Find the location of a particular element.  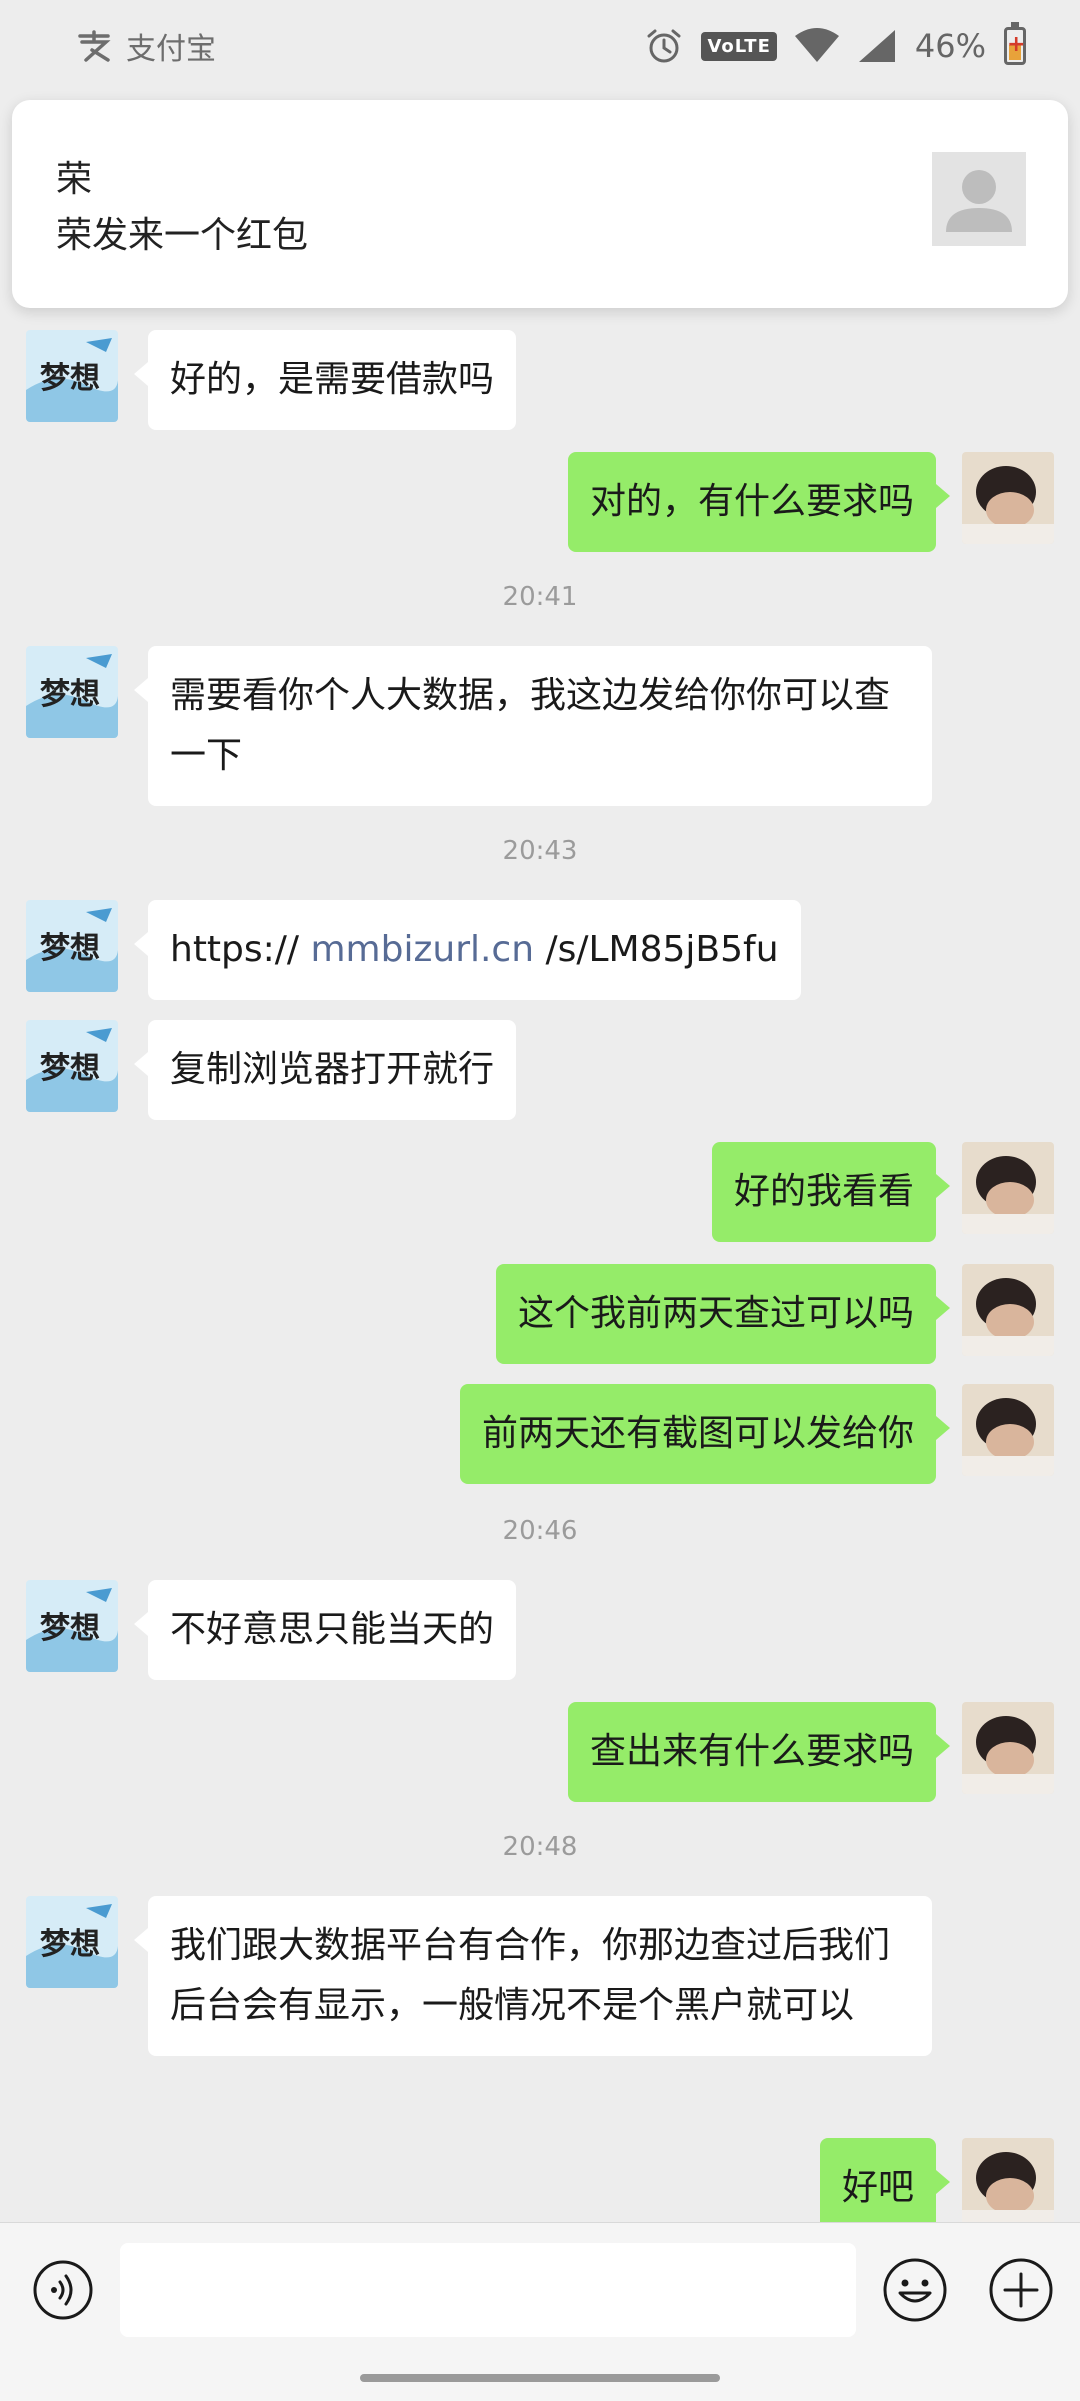

outgoing-message: 这个我前两天查过可以吗 is located at coordinates (723, 1314).